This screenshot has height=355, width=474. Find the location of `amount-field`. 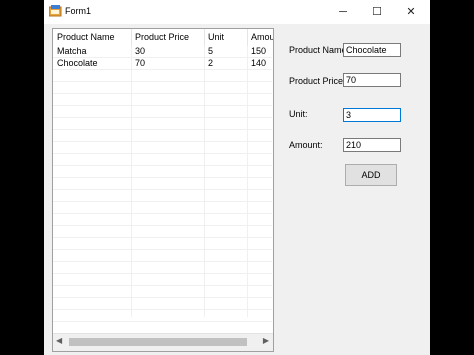

amount-field is located at coordinates (372, 145).